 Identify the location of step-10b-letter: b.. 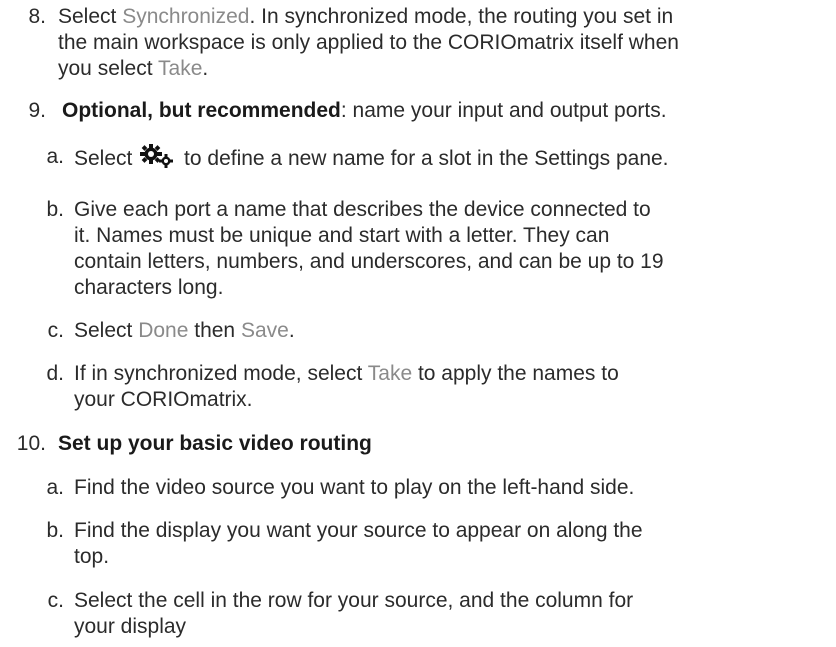
(55, 530).